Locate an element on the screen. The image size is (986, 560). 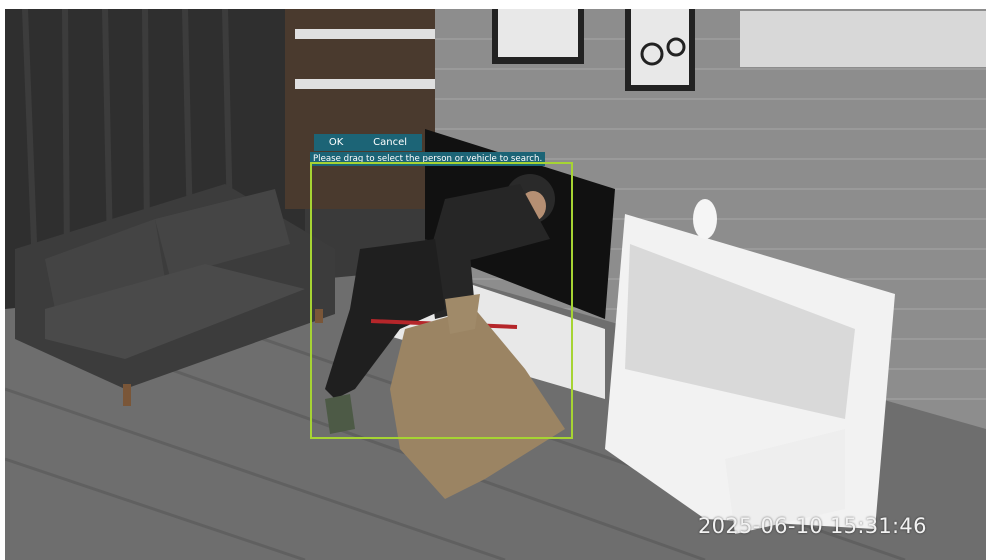
target-selection-box is located at coordinates (441, 300).